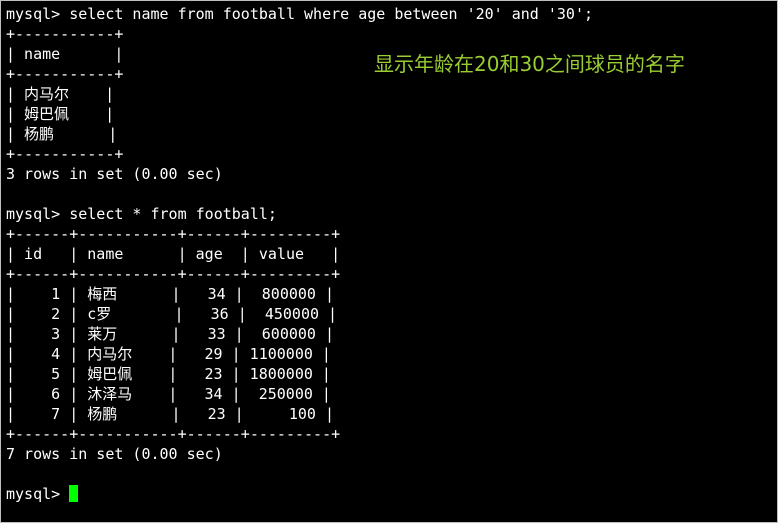 This screenshot has width=778, height=523. Describe the element at coordinates (114, 174) in the screenshot. I see `terminal-line: 3 rows in set (0.00 sec)` at that location.